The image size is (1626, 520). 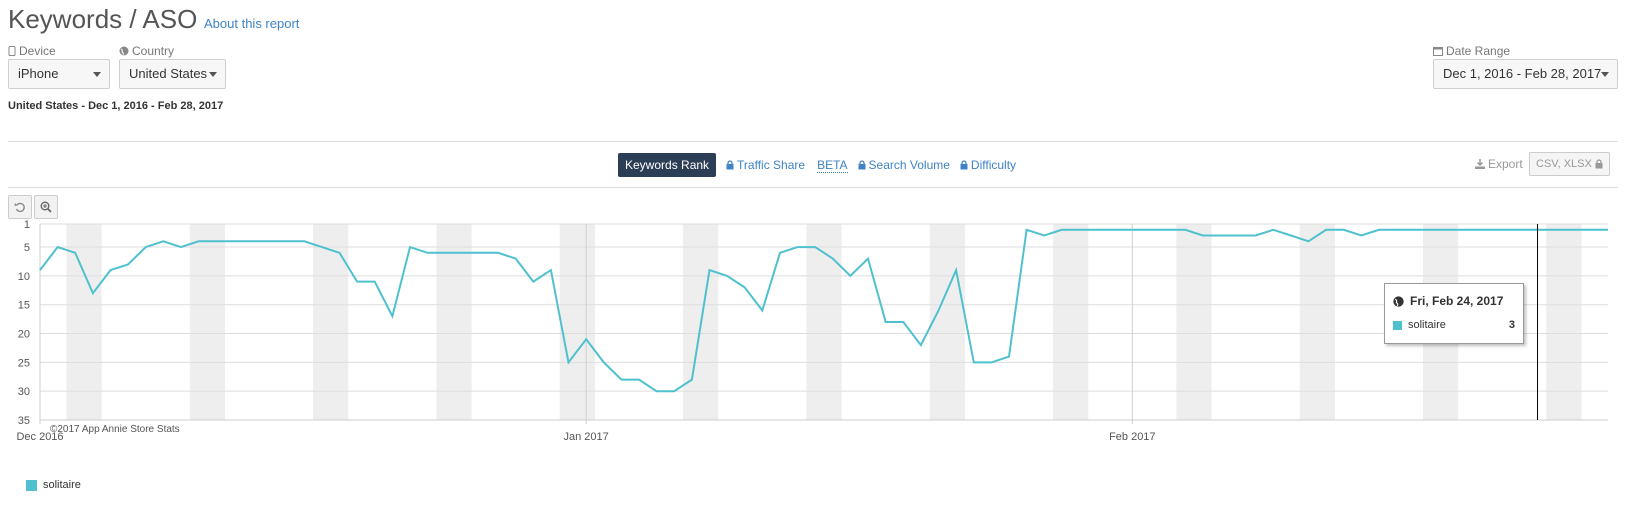 I want to click on y-tick-label: 20, so click(x=24, y=335).